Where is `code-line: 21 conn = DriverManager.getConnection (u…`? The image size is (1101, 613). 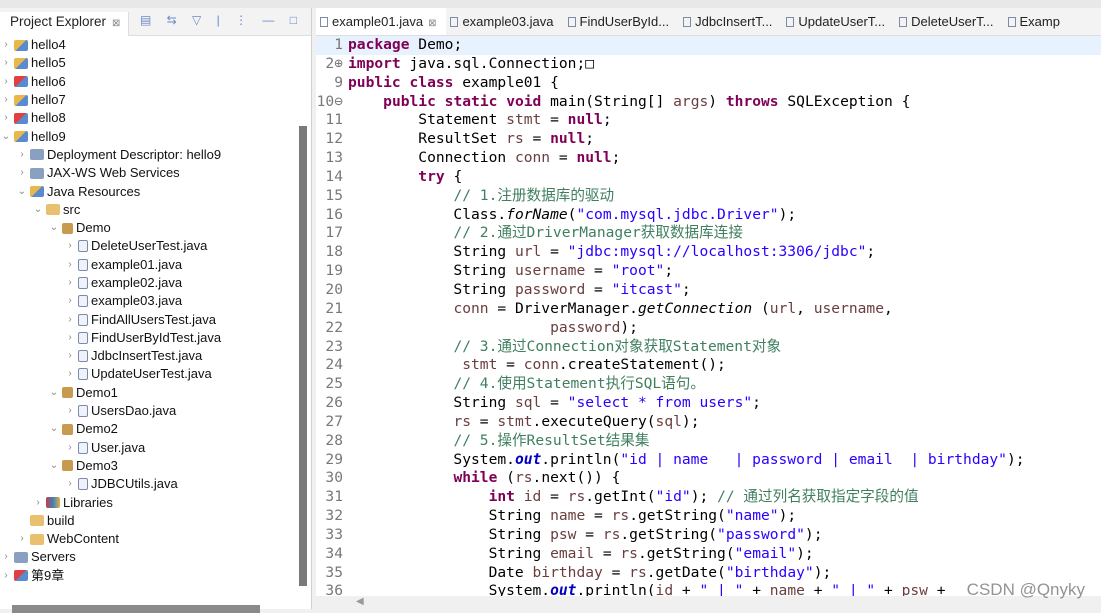 code-line: 21 conn = DriverManager.getConnection (u… is located at coordinates (708, 309).